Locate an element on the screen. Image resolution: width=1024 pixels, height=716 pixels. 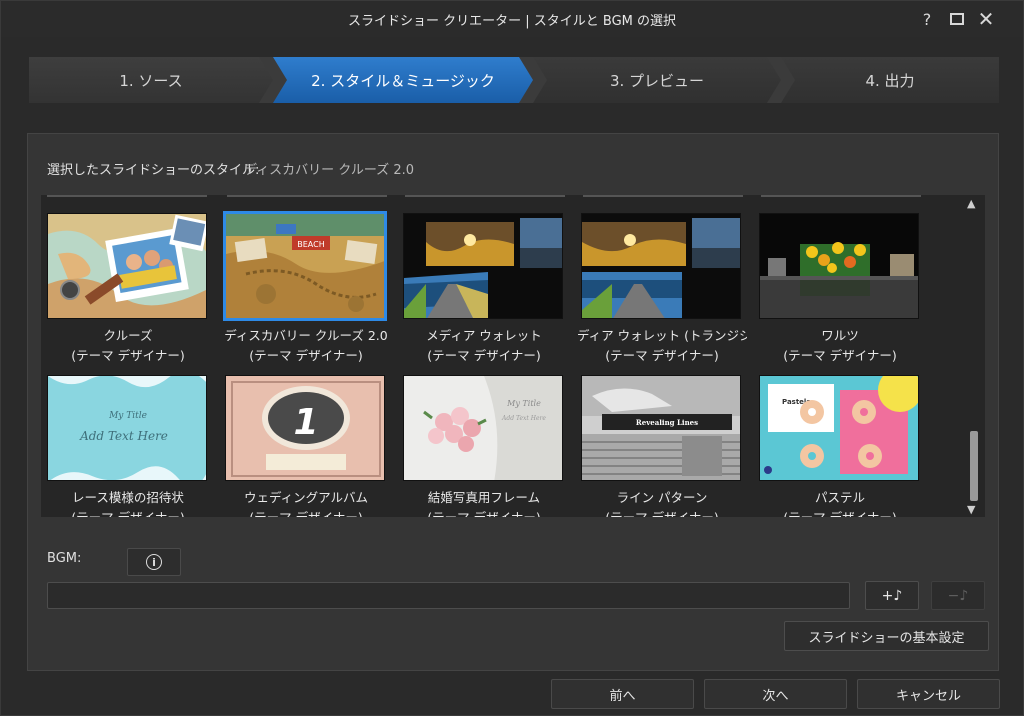
close-button: ✕ is located at coordinates (986, 19).